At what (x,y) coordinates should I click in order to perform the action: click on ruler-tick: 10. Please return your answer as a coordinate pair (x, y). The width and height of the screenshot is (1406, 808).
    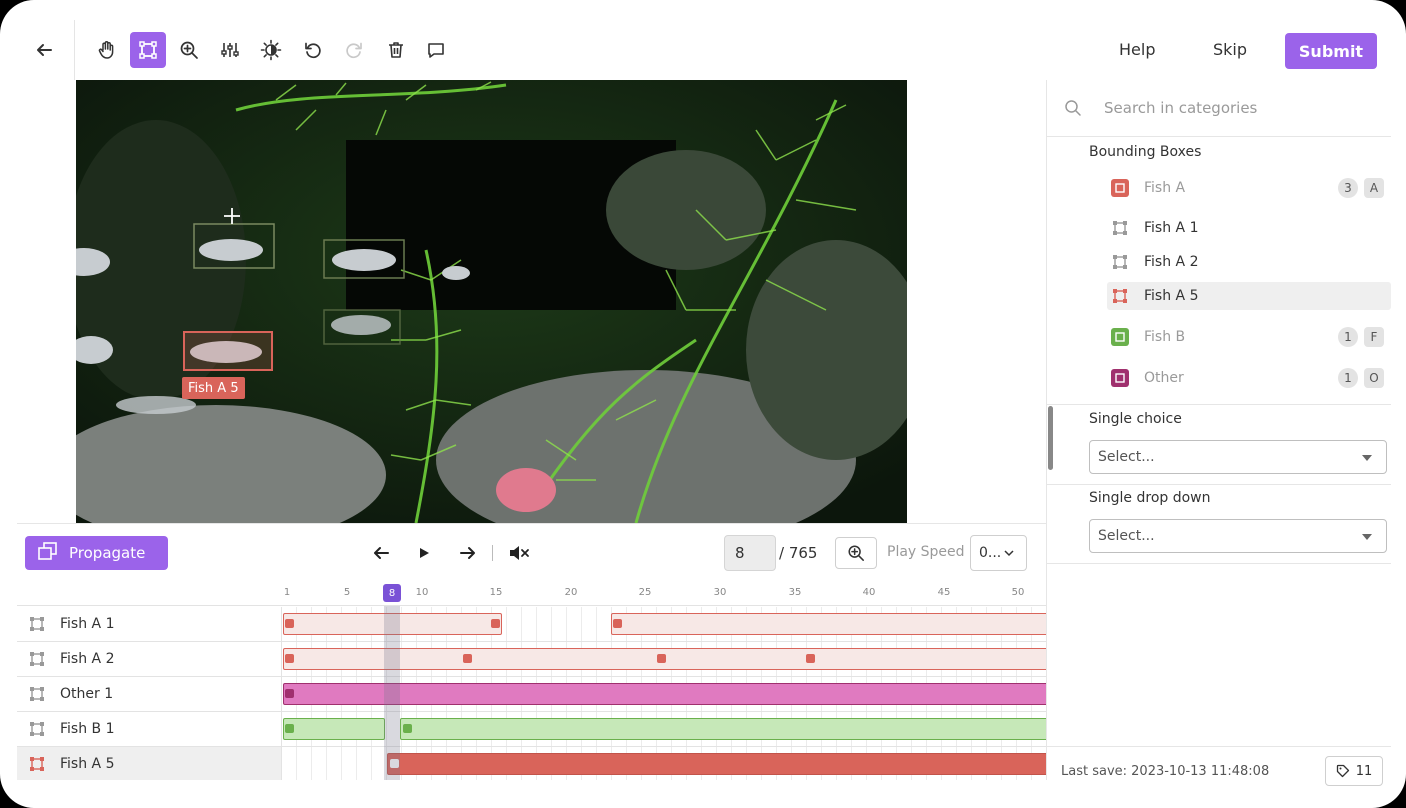
    Looking at the image, I should click on (422, 592).